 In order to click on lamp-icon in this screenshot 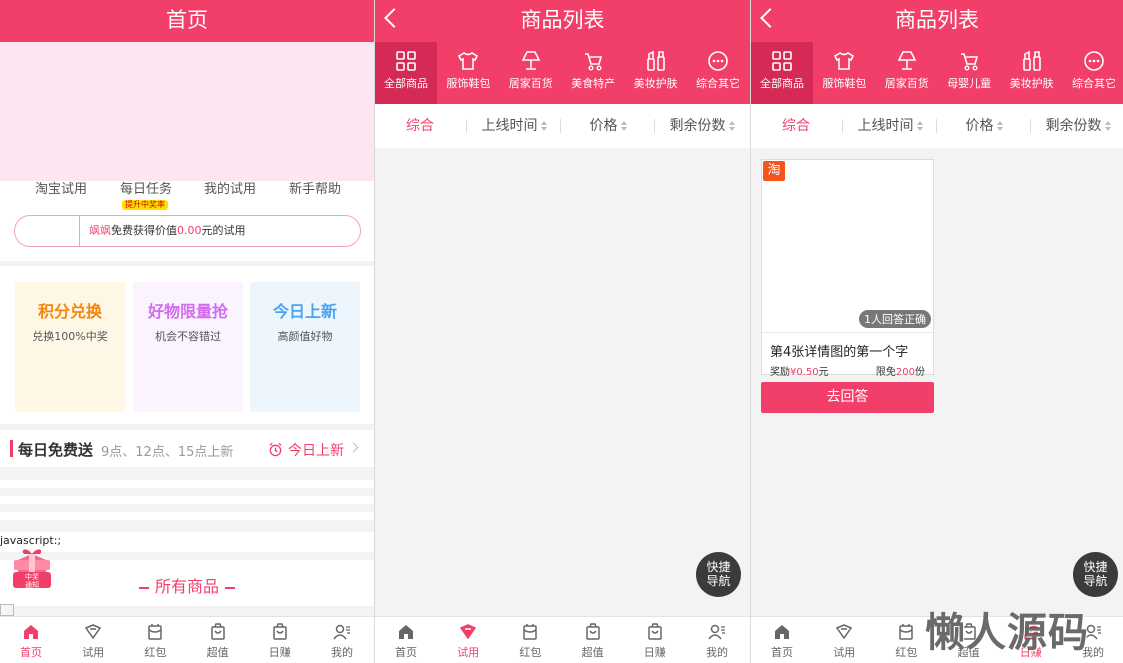, I will do `click(531, 60)`.